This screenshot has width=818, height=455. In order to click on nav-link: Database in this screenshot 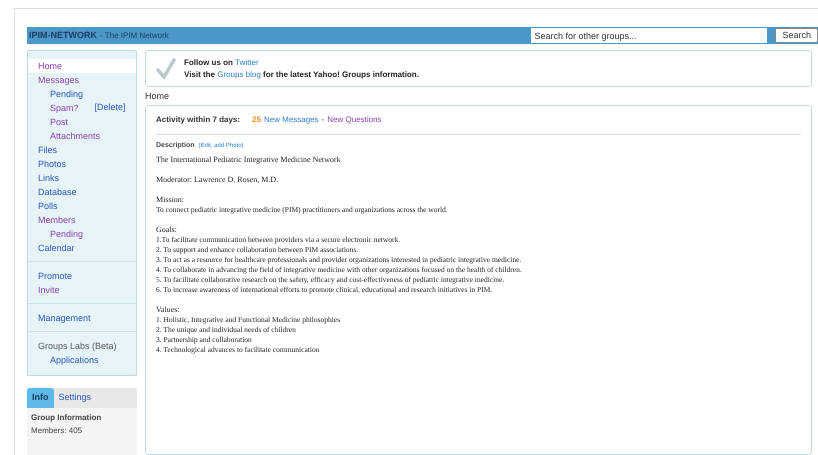, I will do `click(57, 192)`.